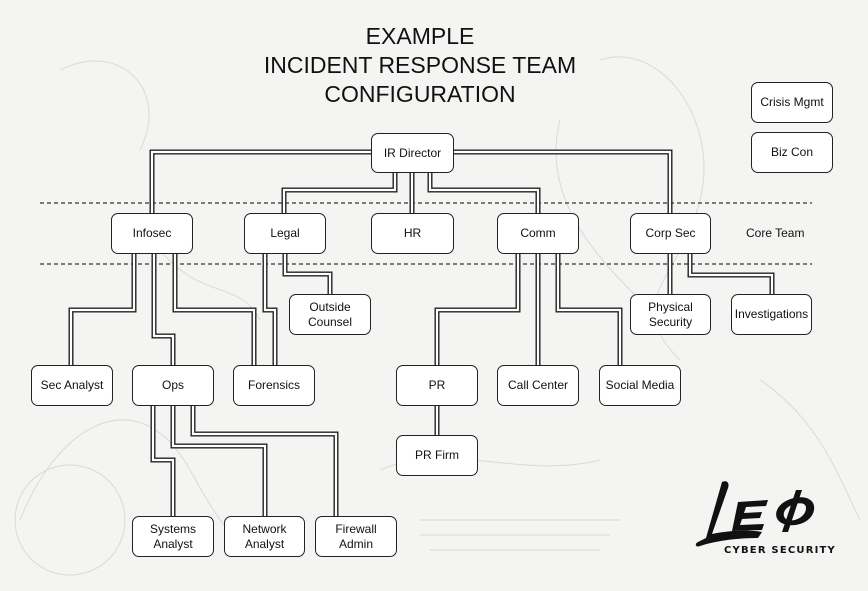 The height and width of the screenshot is (591, 868). What do you see at coordinates (477, 309) in the screenshot?
I see `connector-comm-to-pr-inner` at bounding box center [477, 309].